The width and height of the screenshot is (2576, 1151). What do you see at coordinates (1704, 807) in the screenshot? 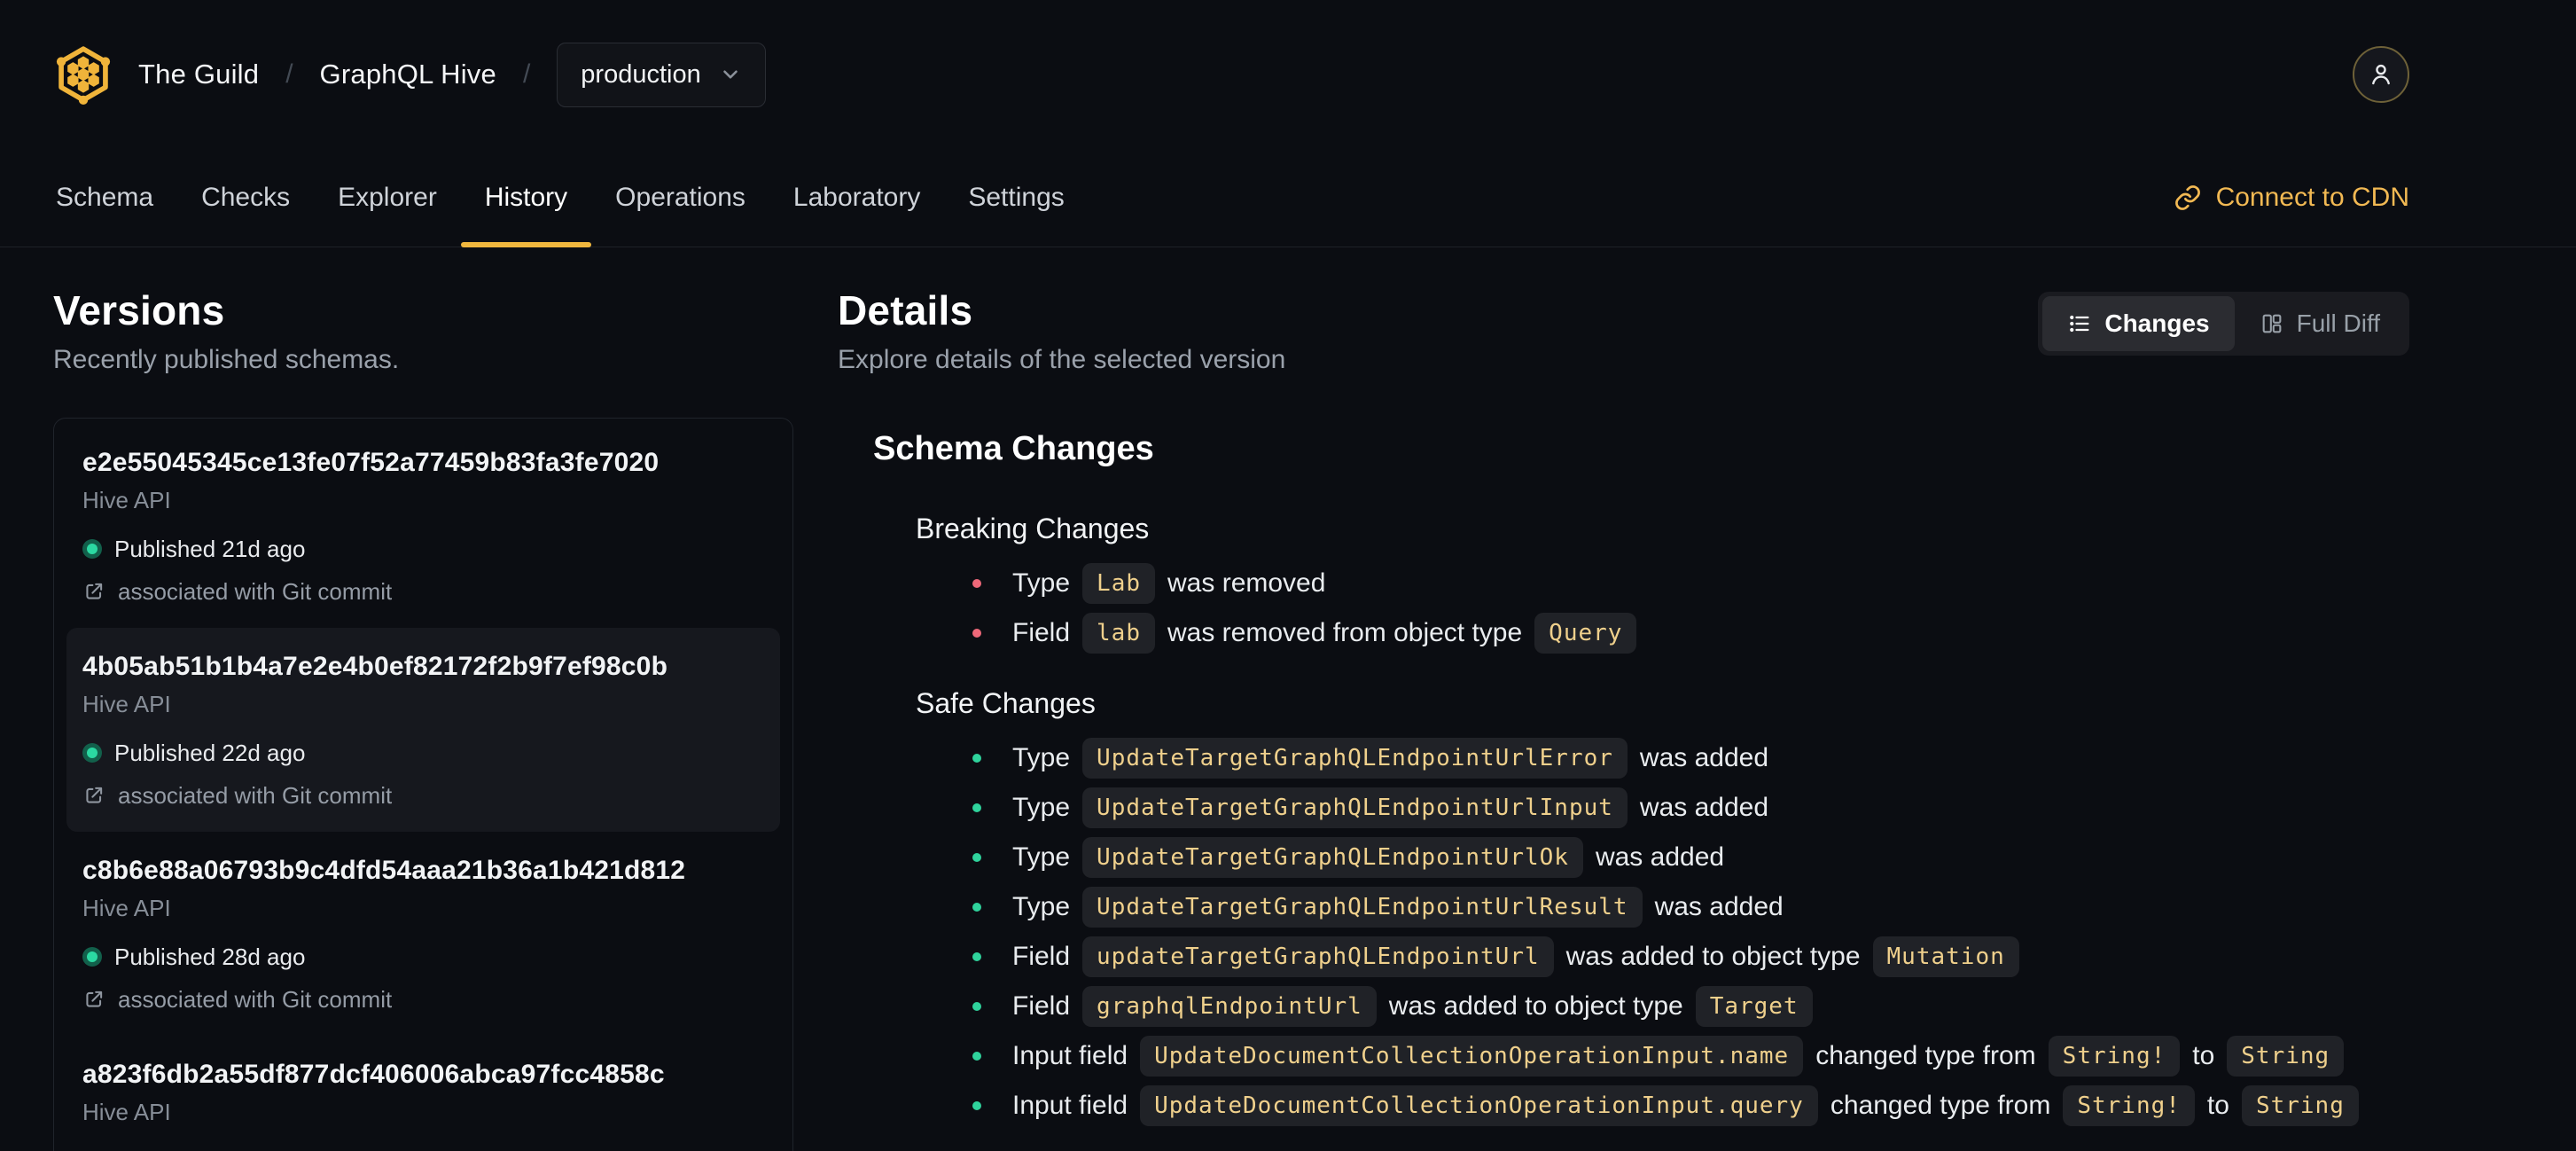
I see `change-text: was added` at bounding box center [1704, 807].